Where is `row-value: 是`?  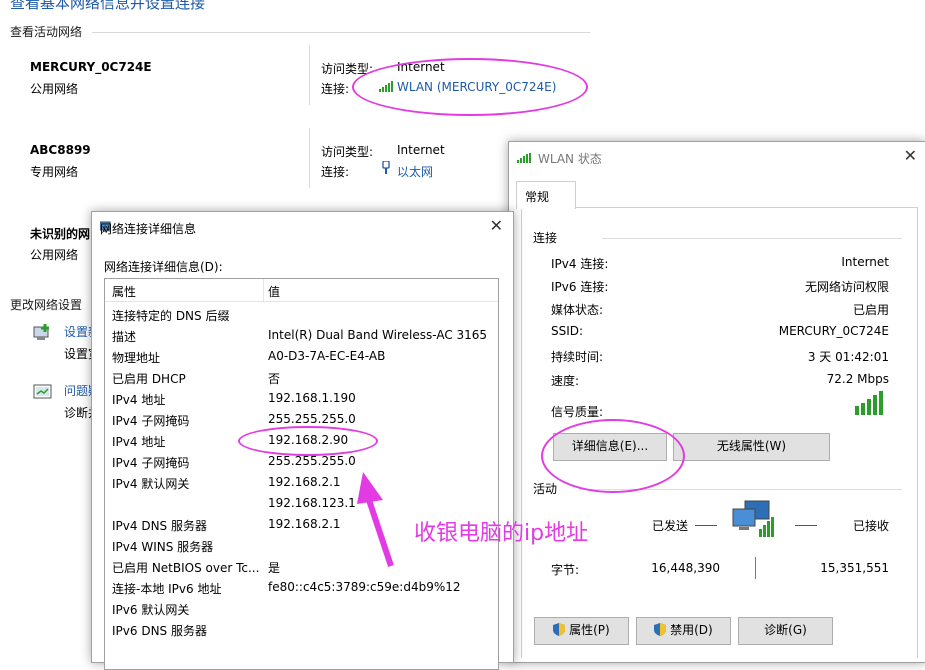 row-value: 是 is located at coordinates (274, 568).